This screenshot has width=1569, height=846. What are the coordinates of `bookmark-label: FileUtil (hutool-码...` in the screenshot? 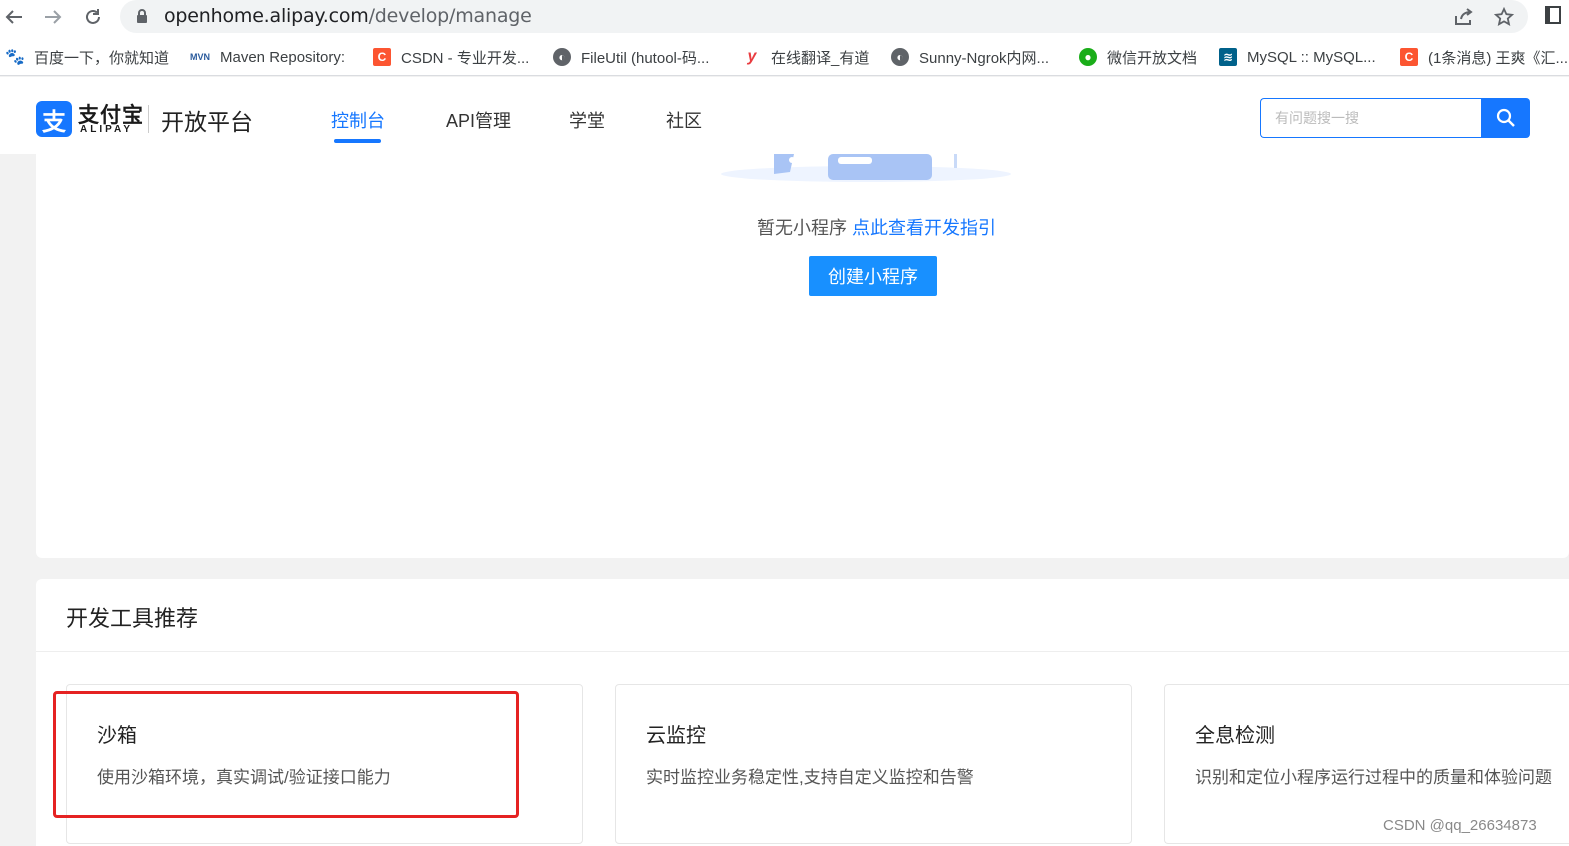 It's located at (645, 58).